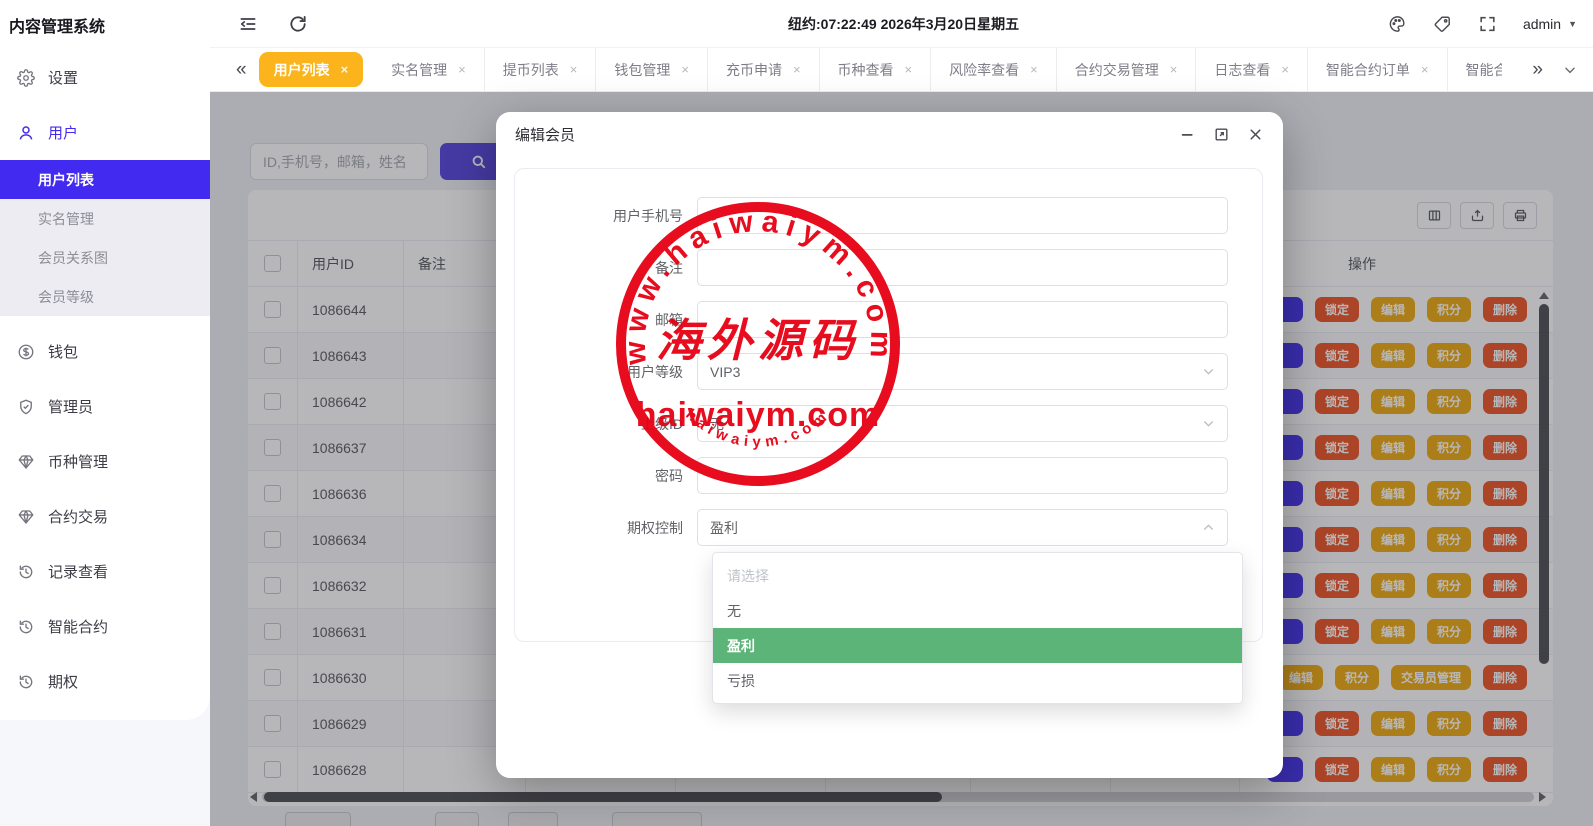 The width and height of the screenshot is (1593, 826). What do you see at coordinates (889, 134) in the screenshot?
I see `dialog-header: 编辑会员` at bounding box center [889, 134].